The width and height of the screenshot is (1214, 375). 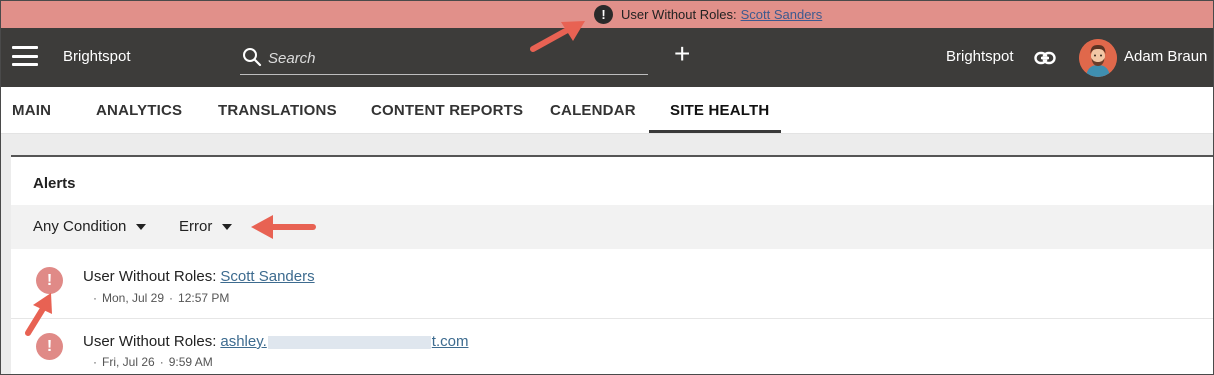 I want to click on alert-time: 12:57 PM, so click(x=204, y=298).